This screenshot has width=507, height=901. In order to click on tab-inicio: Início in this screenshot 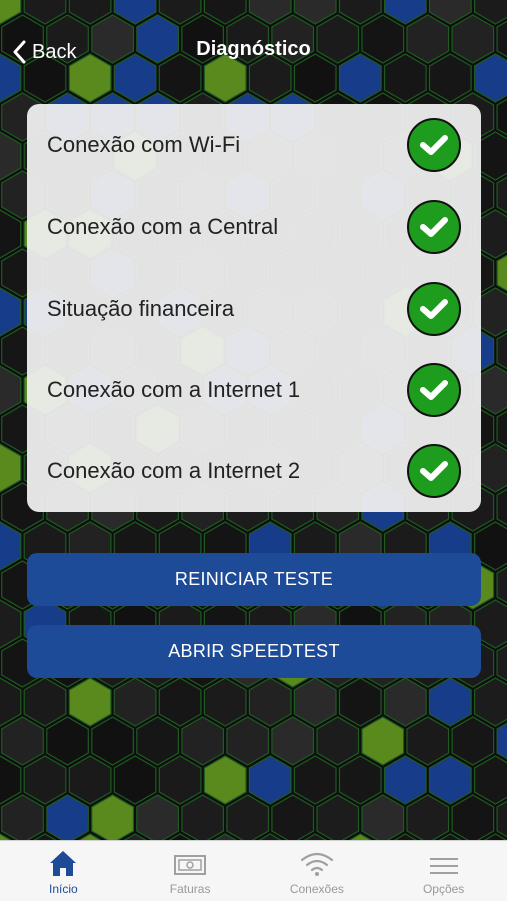, I will do `click(63, 871)`.